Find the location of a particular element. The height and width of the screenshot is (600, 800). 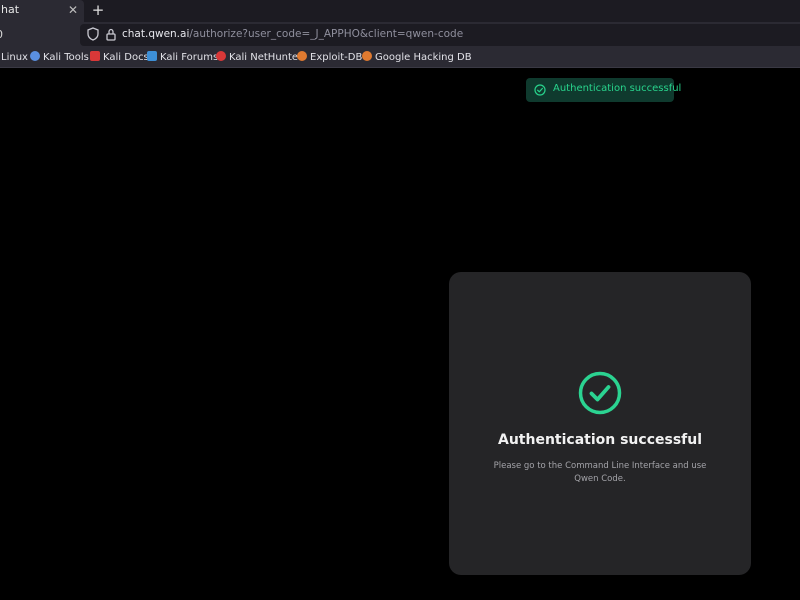

bookmark-google-hacking-db: Google Hacking DB is located at coordinates (417, 58).